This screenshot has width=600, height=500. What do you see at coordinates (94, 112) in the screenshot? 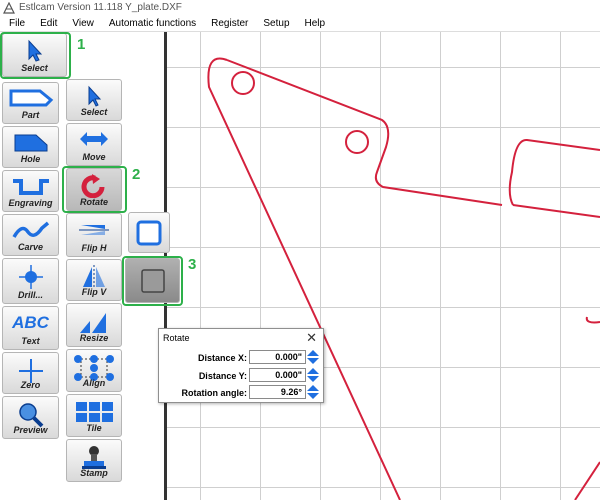
I see `select-label: Select` at bounding box center [94, 112].